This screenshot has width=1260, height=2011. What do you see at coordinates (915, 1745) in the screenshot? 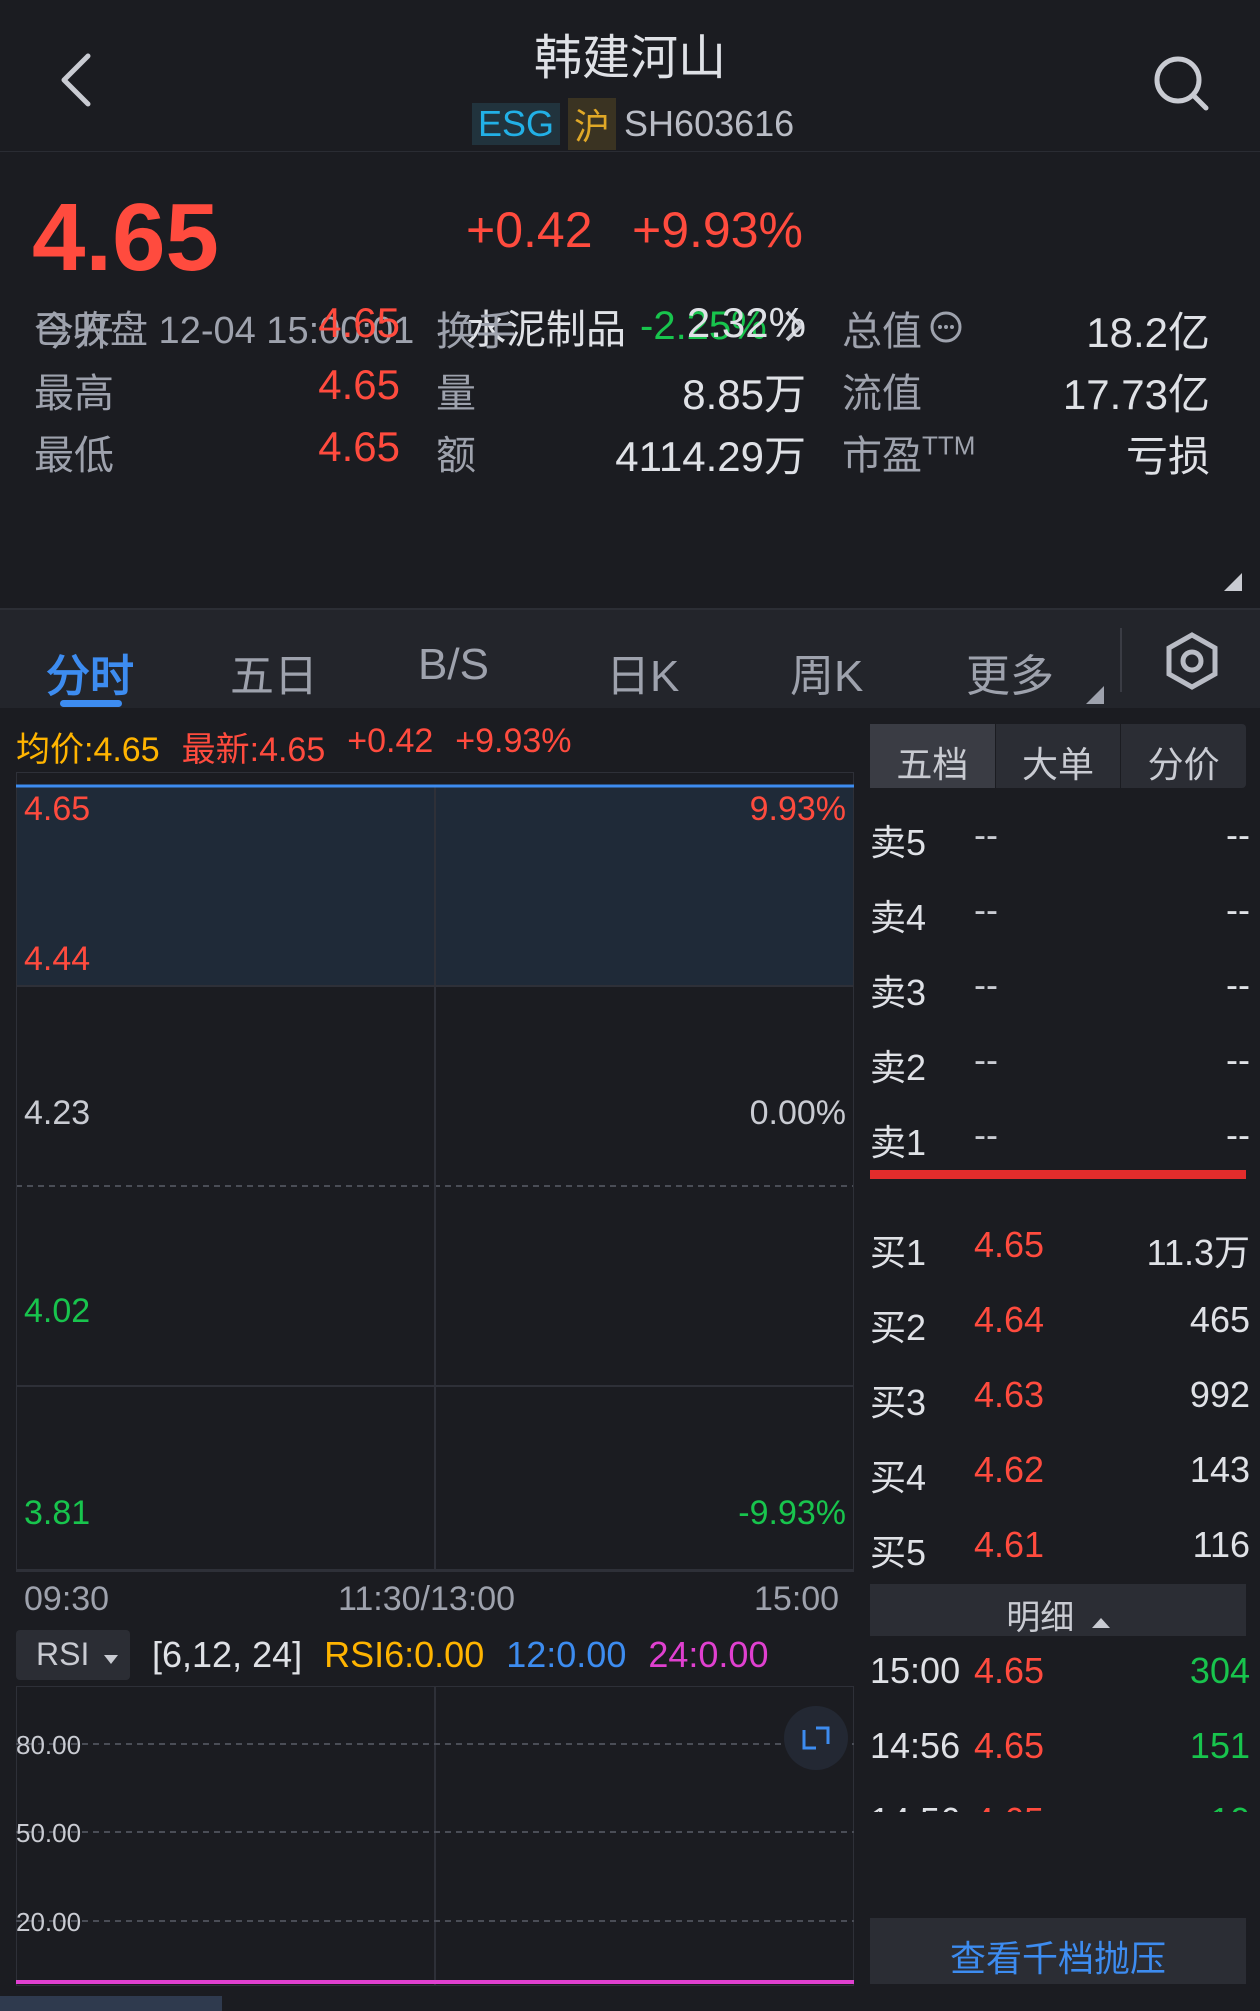
I see `tick-time: 14:56` at bounding box center [915, 1745].